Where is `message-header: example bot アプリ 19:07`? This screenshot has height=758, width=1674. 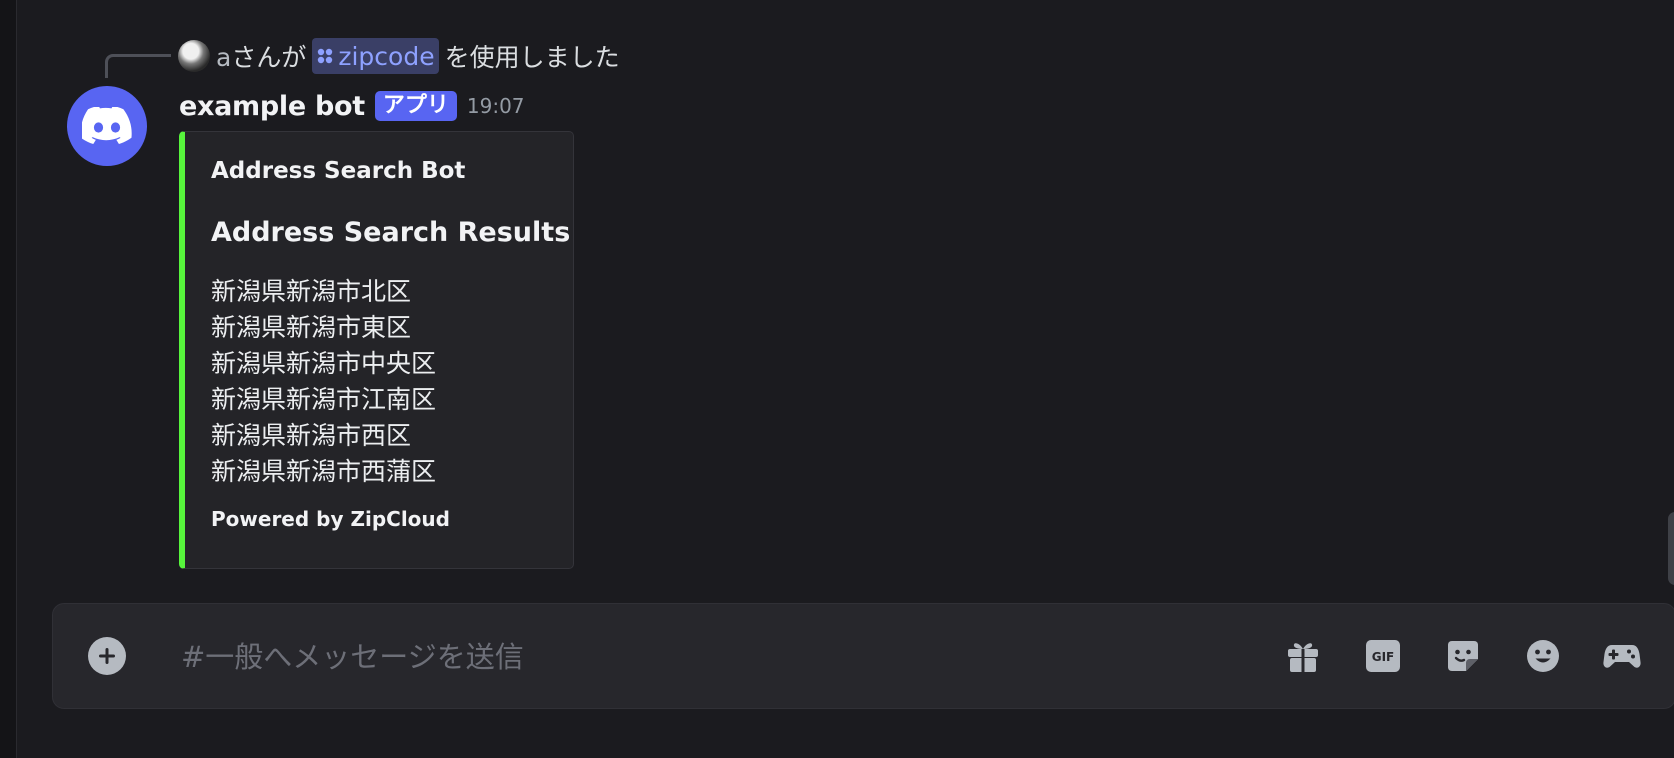
message-header: example bot アプリ 19:07 is located at coordinates (352, 106).